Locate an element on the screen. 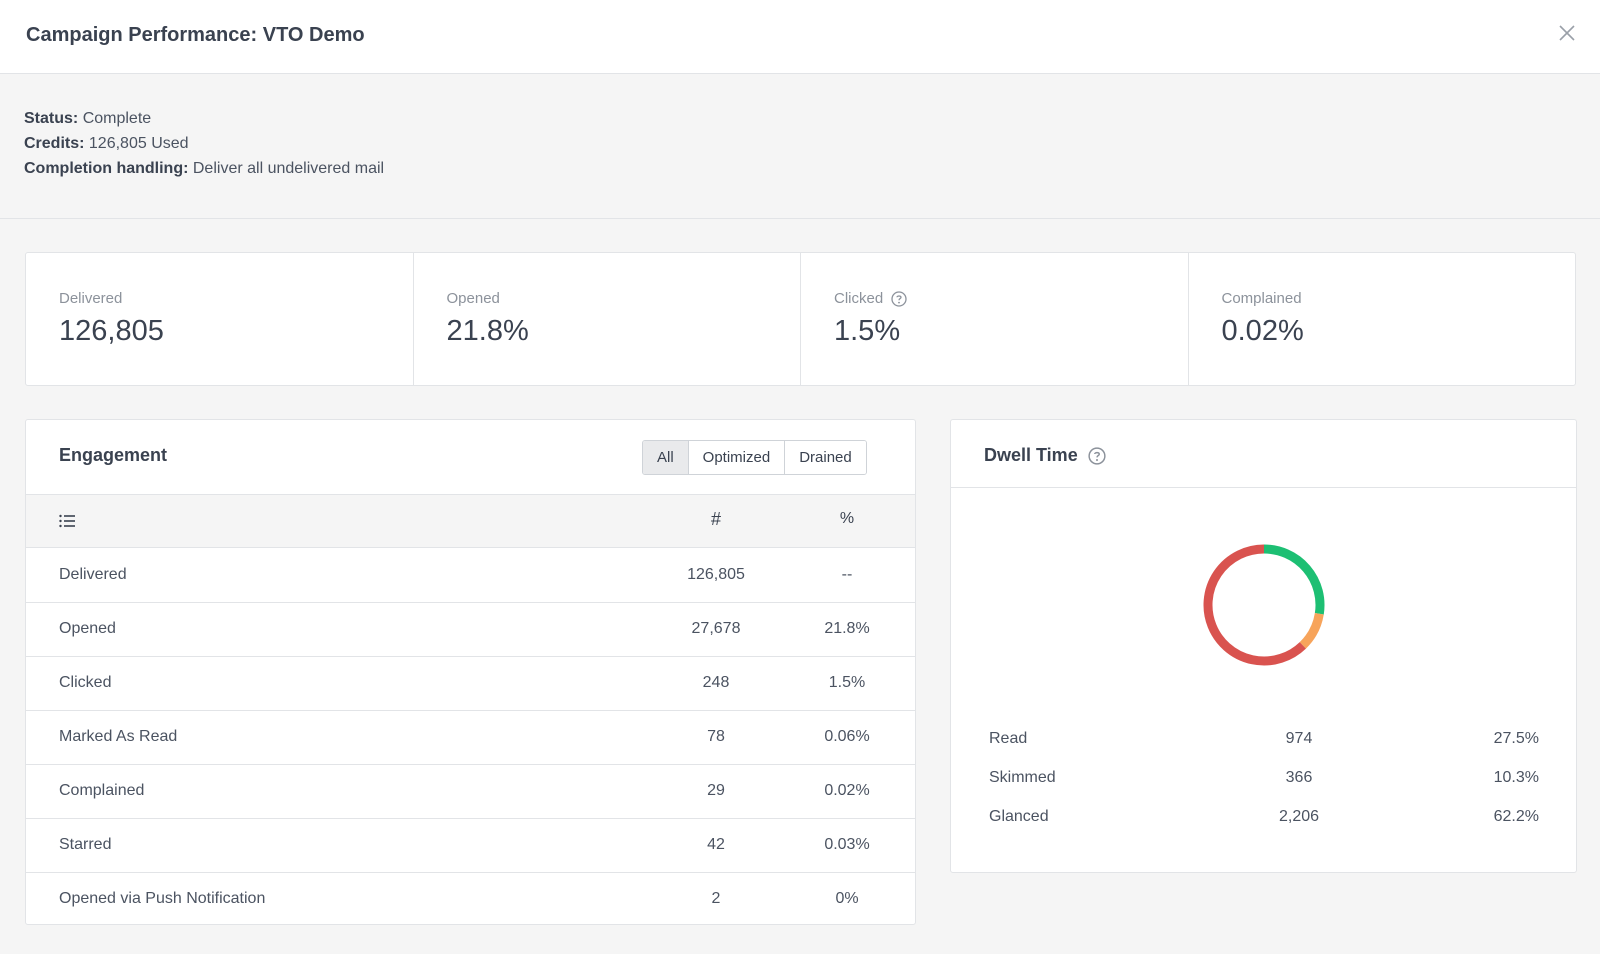 This screenshot has height=954, width=1600. row-count: 27,678 is located at coordinates (716, 628).